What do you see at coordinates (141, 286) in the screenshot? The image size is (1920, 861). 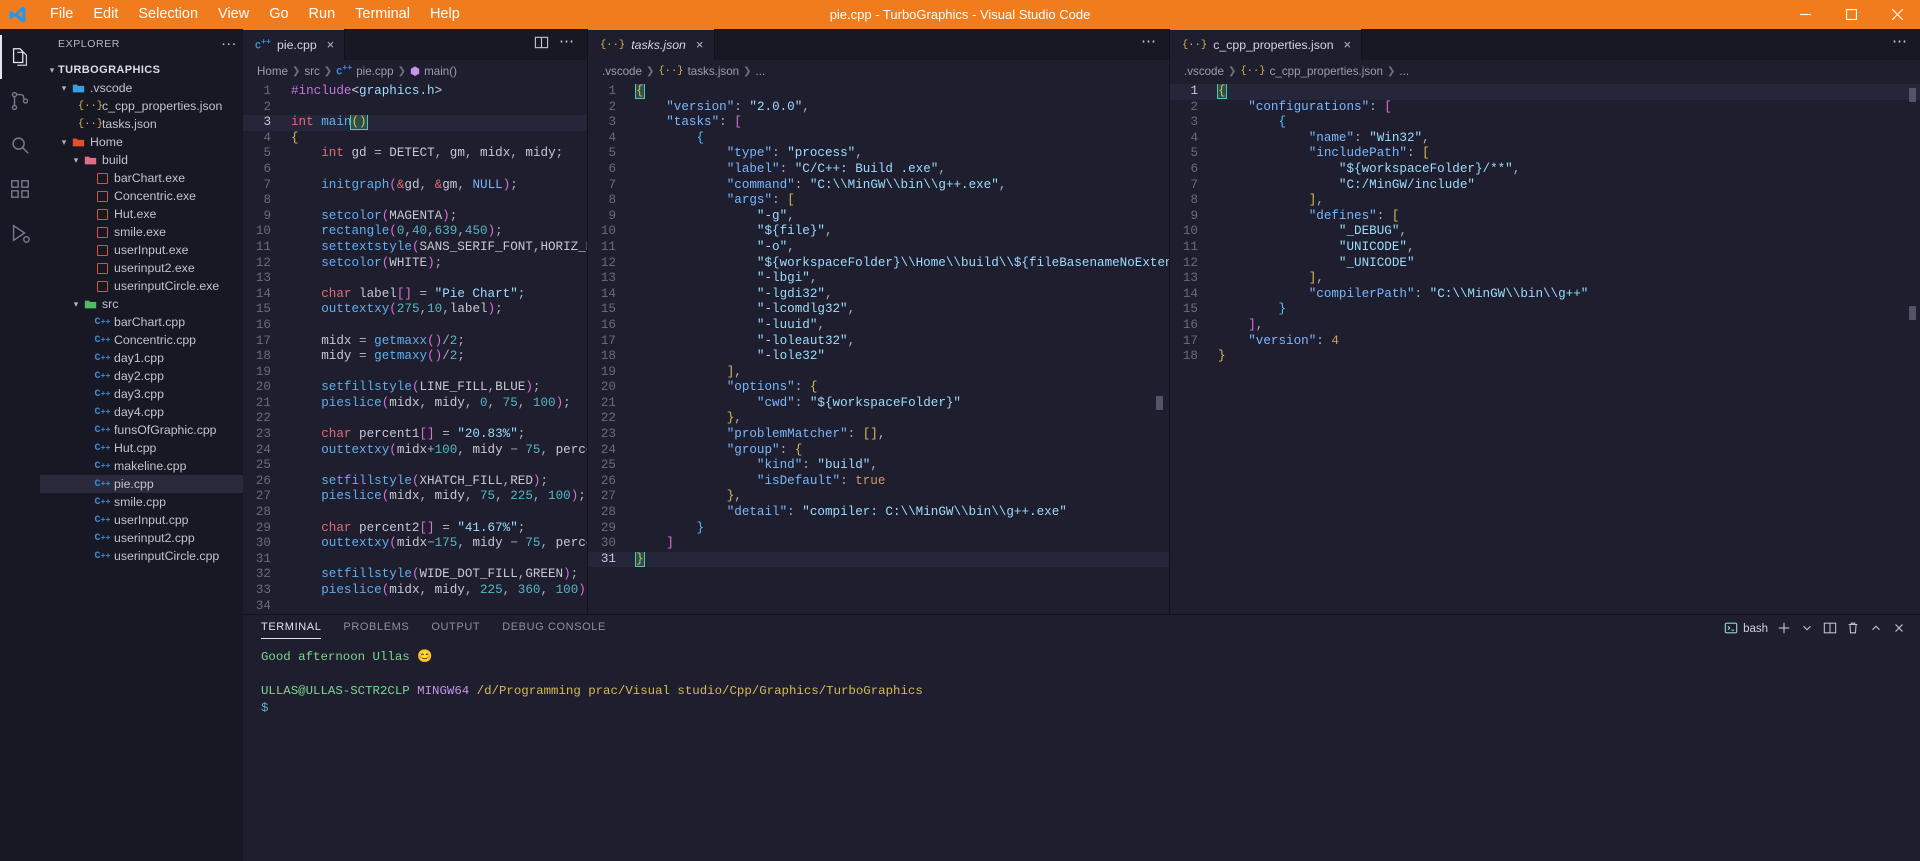 I see `tree-item-userinputcircle-exe: userinputCircle.exe` at bounding box center [141, 286].